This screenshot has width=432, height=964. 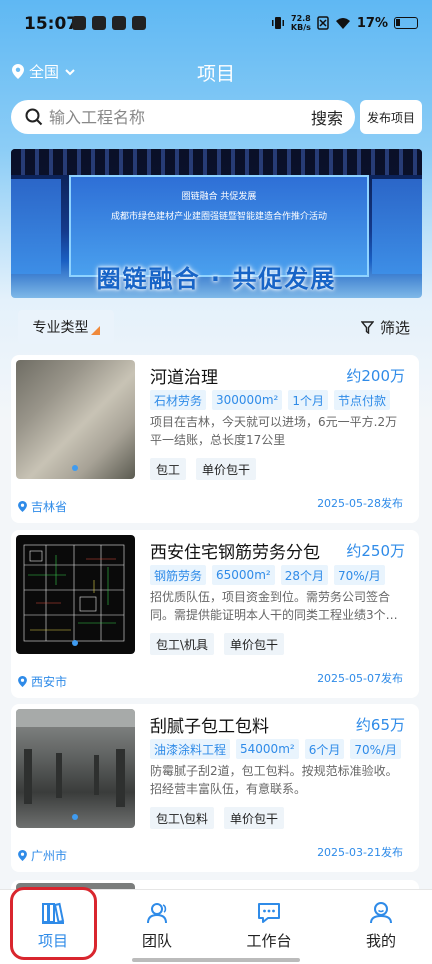 What do you see at coordinates (381, 913) in the screenshot?
I see `profile-icon` at bounding box center [381, 913].